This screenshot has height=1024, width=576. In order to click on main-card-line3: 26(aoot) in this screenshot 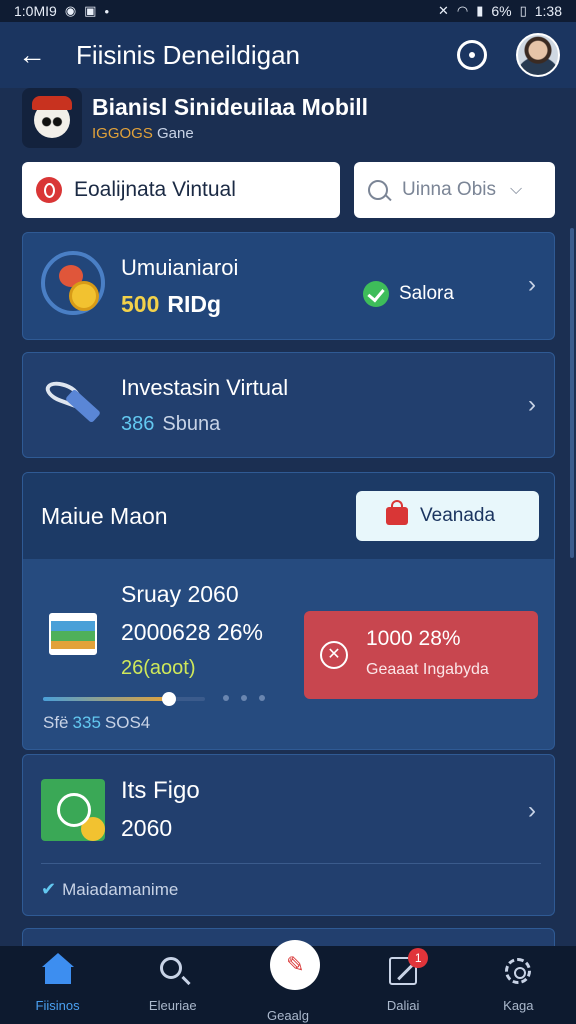, I will do `click(158, 668)`.